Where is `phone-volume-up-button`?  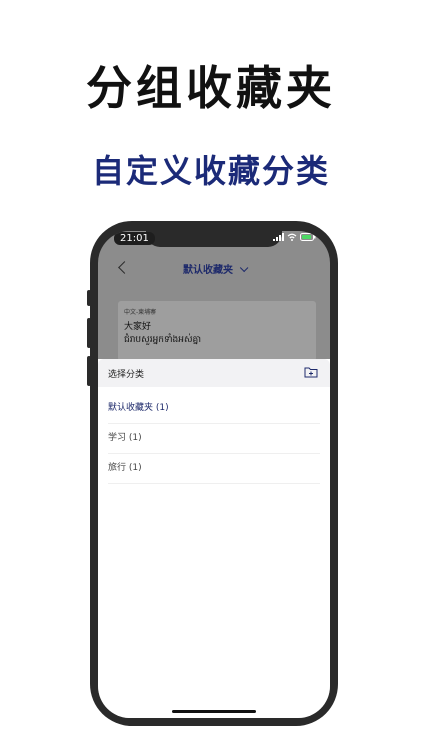 phone-volume-up-button is located at coordinates (89, 333).